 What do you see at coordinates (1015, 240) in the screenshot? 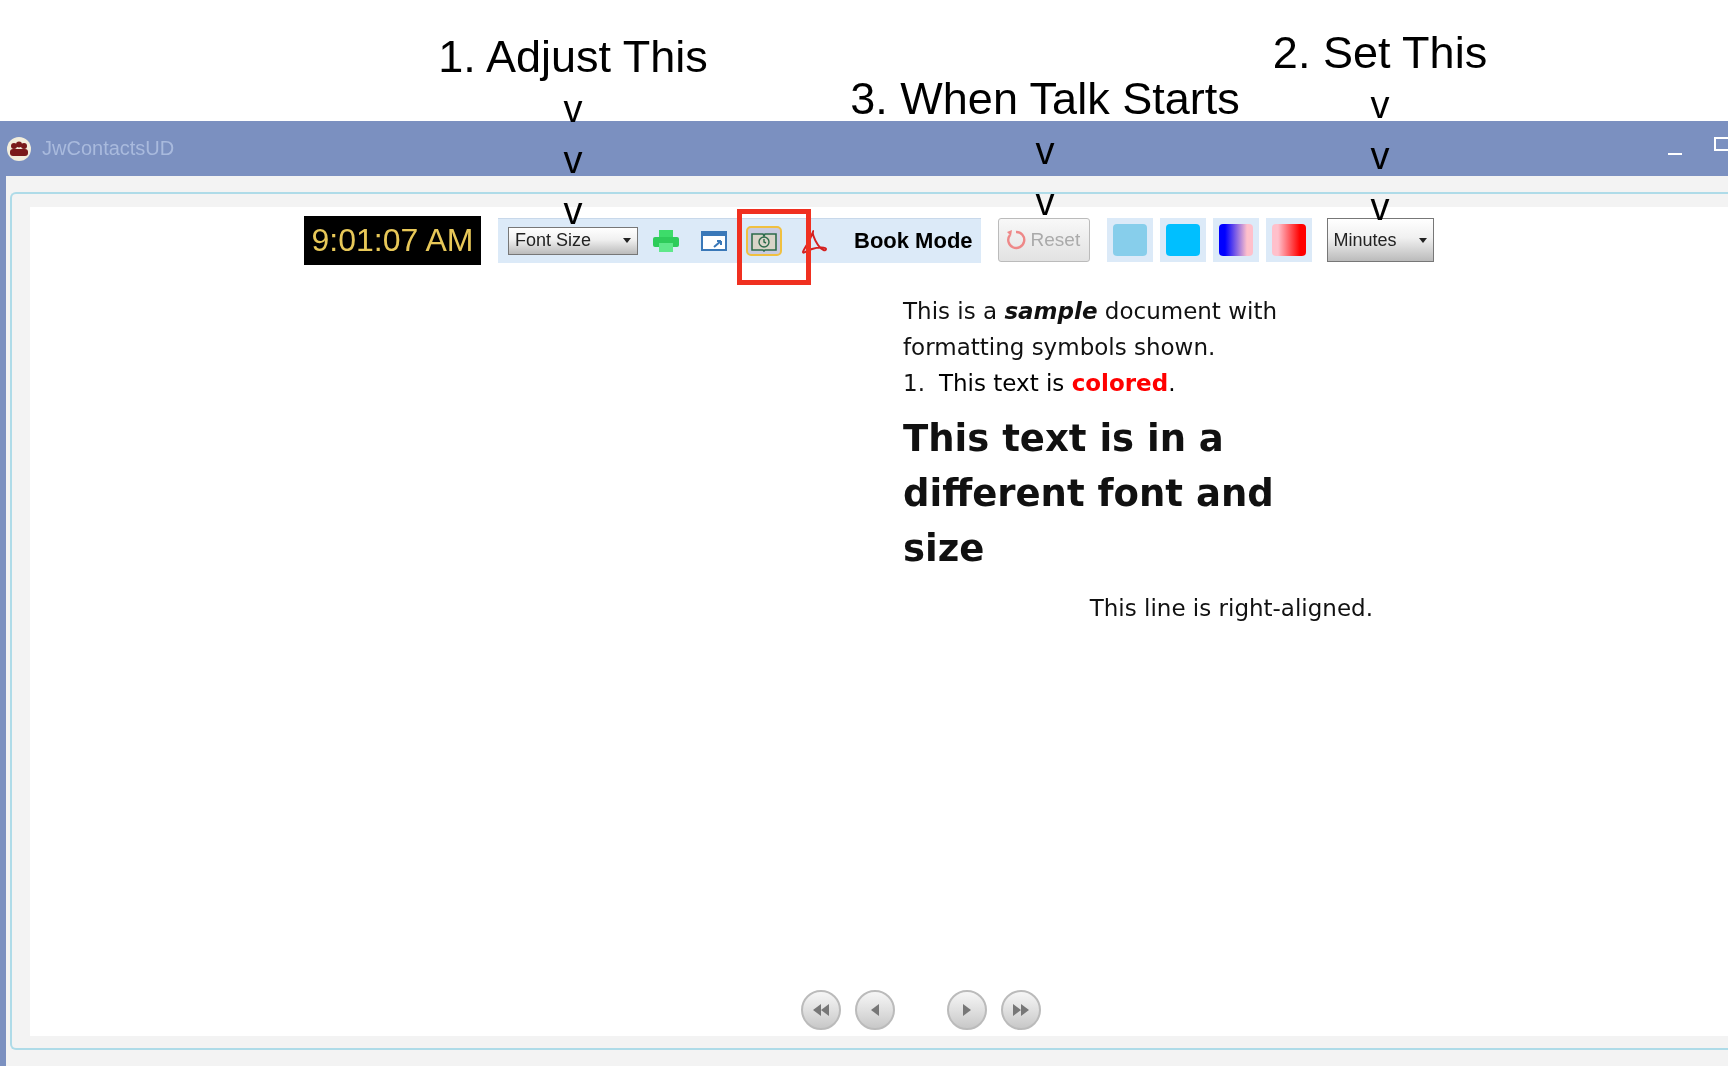
I see `reset-icon` at bounding box center [1015, 240].